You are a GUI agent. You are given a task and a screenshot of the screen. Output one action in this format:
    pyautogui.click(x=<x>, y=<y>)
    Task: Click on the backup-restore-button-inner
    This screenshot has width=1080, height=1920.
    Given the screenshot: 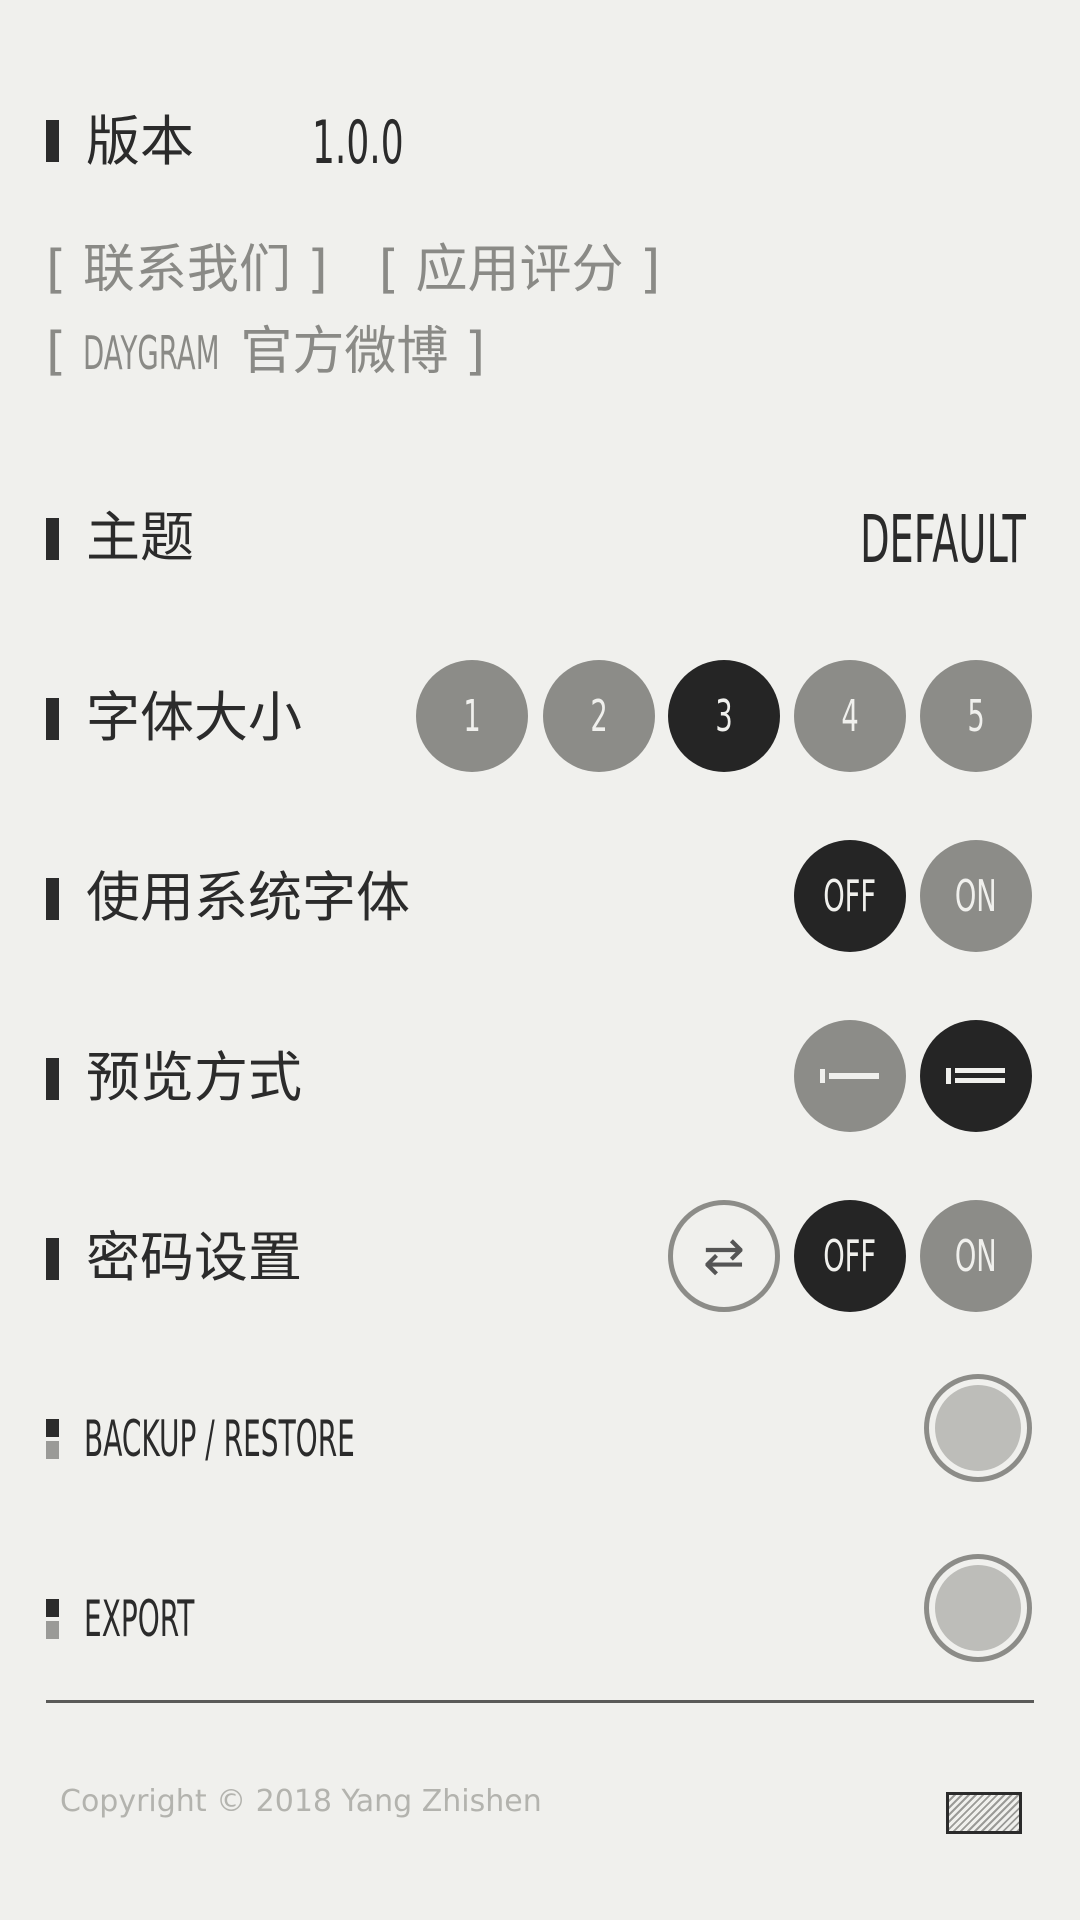 What is the action you would take?
    pyautogui.click(x=978, y=1428)
    